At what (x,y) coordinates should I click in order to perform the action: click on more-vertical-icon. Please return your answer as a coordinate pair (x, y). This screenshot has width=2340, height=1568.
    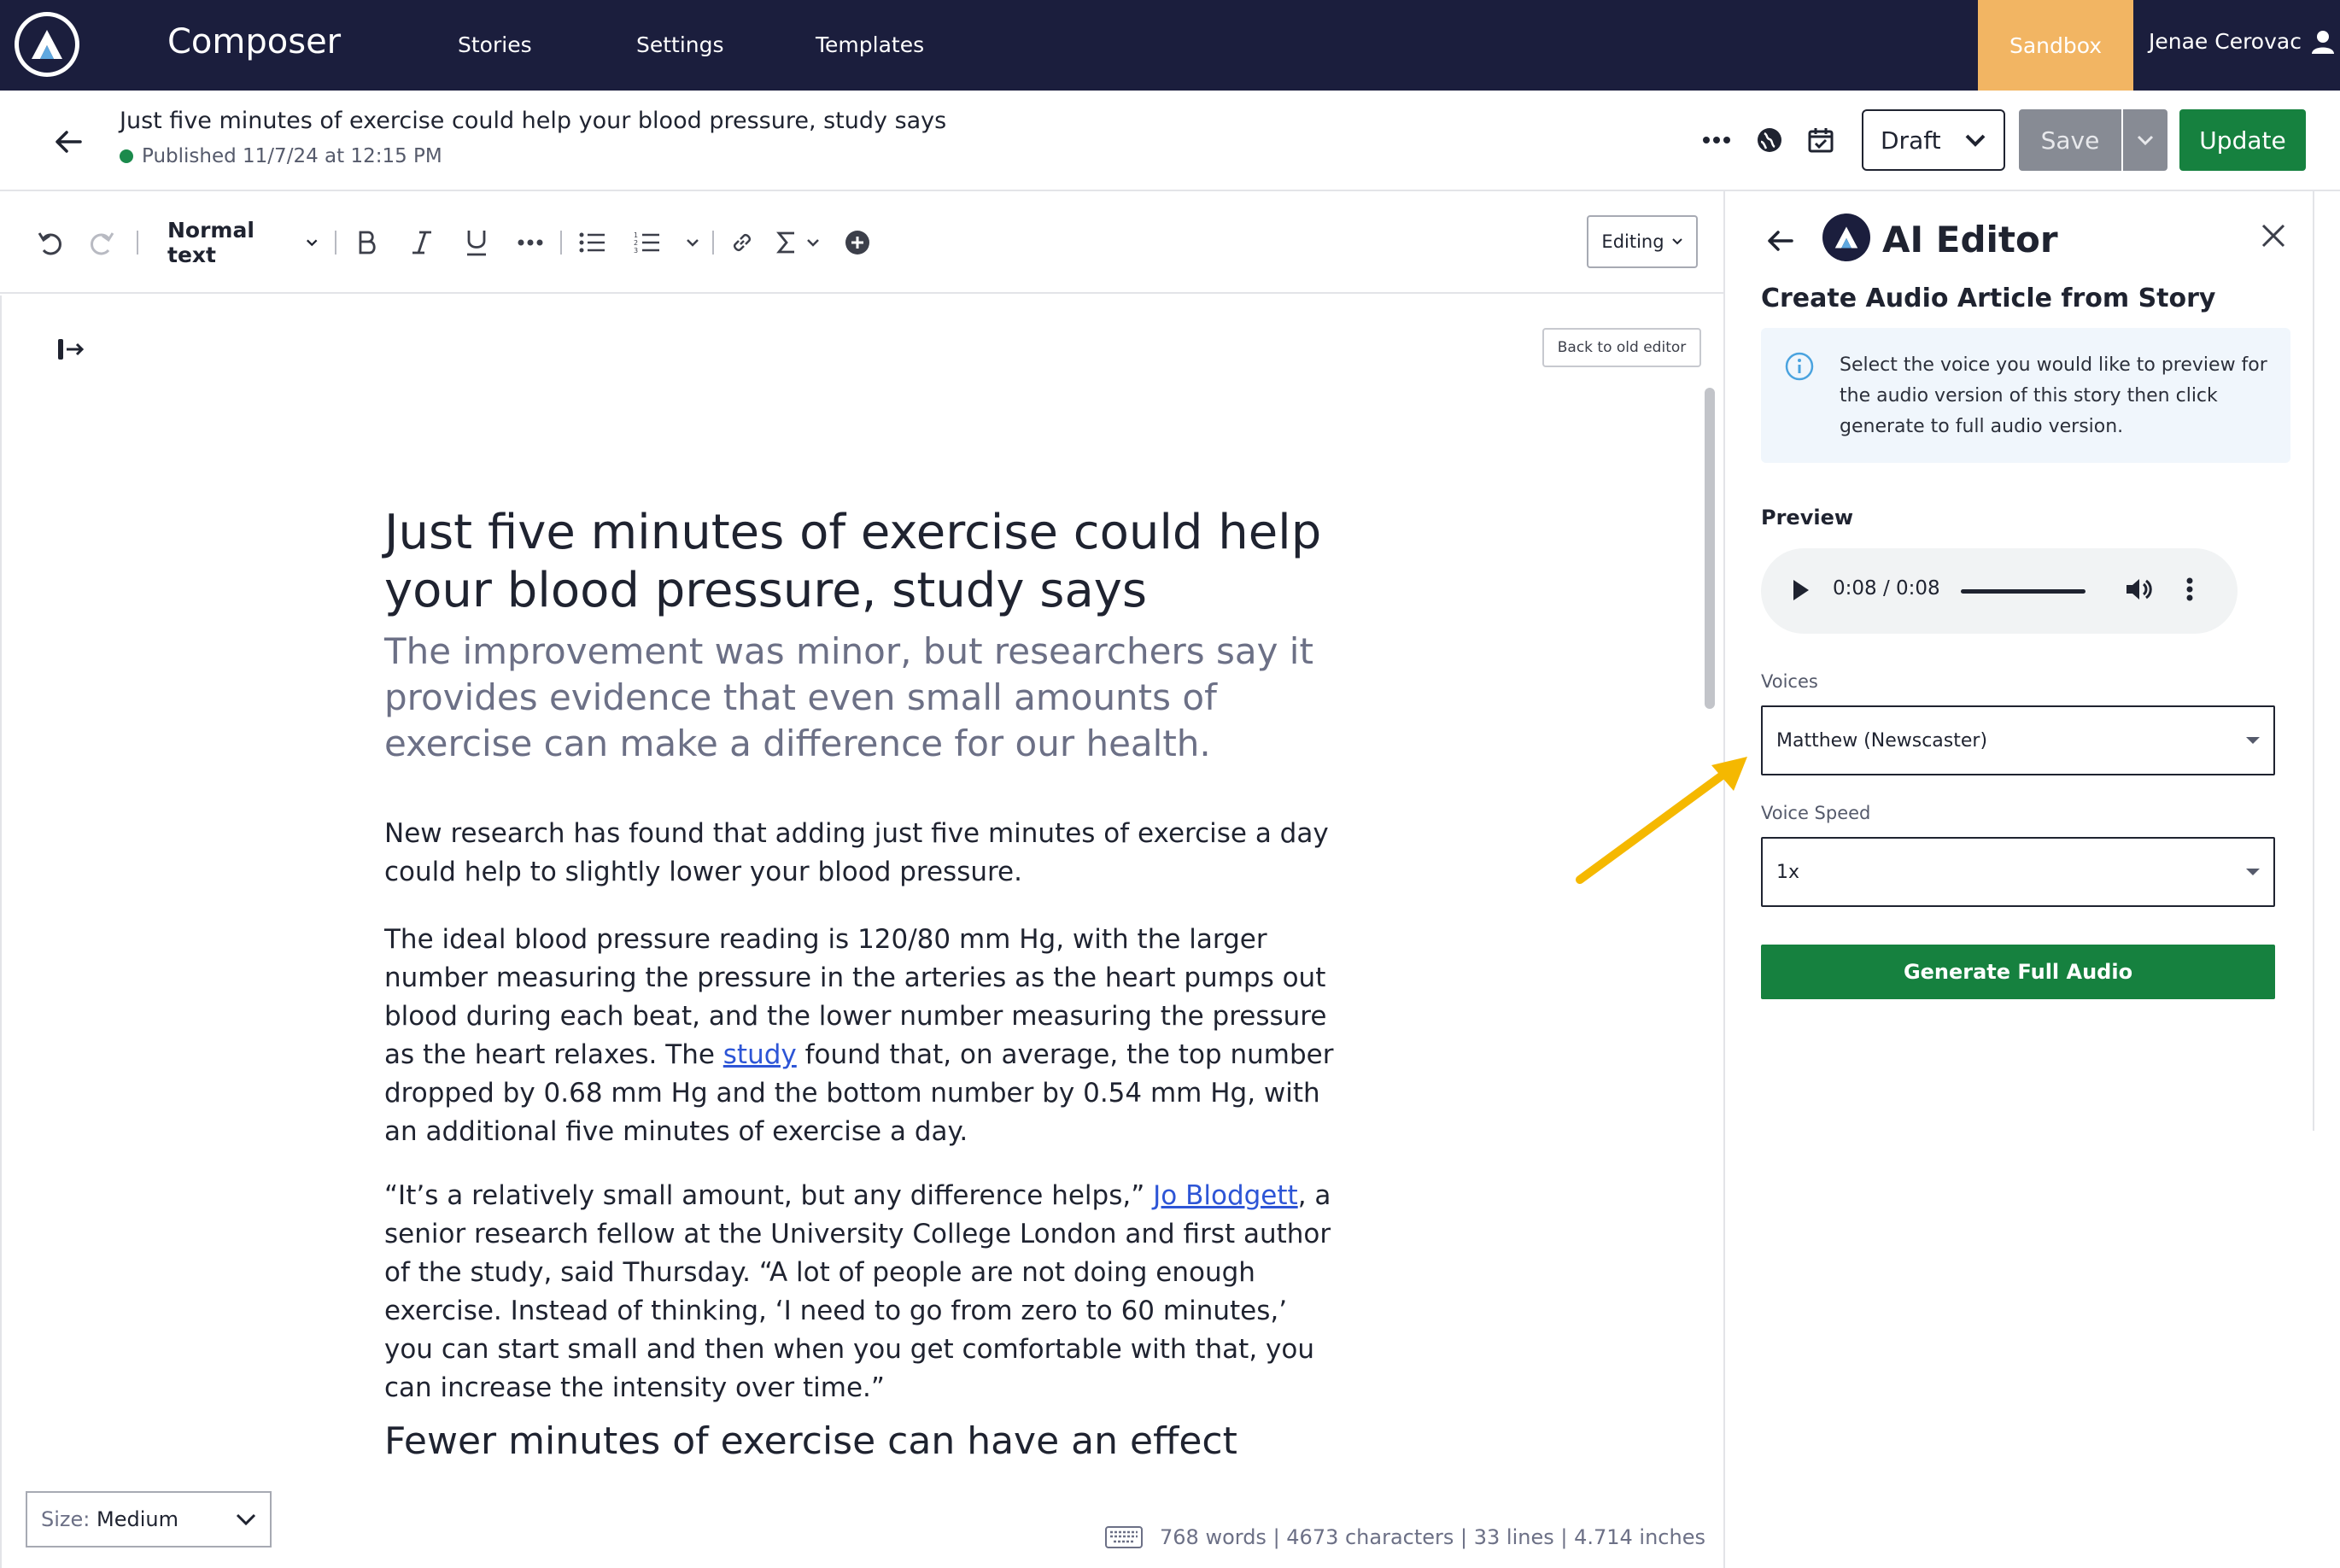
    Looking at the image, I should click on (2190, 589).